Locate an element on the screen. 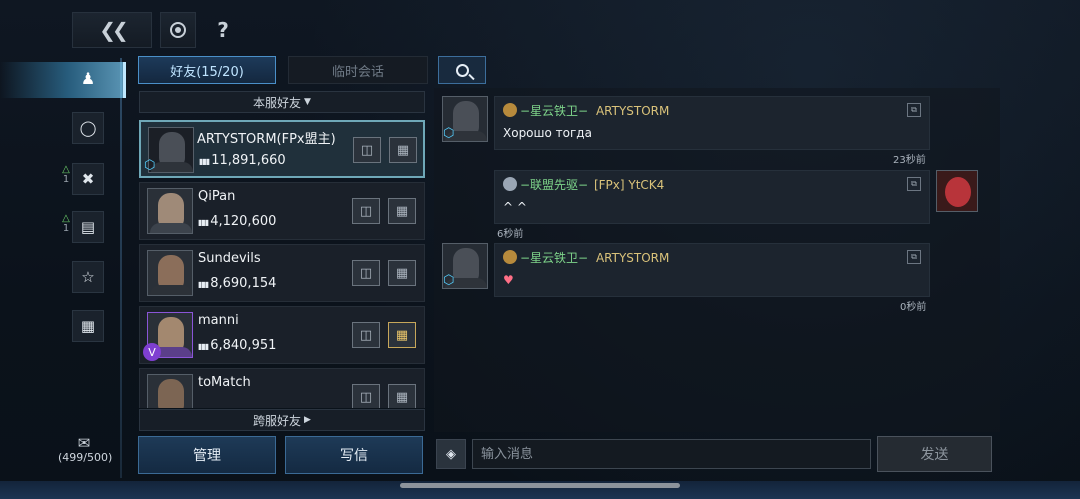 The width and height of the screenshot is (1080, 499). section-cross-label: 跨服好友 is located at coordinates (277, 420).